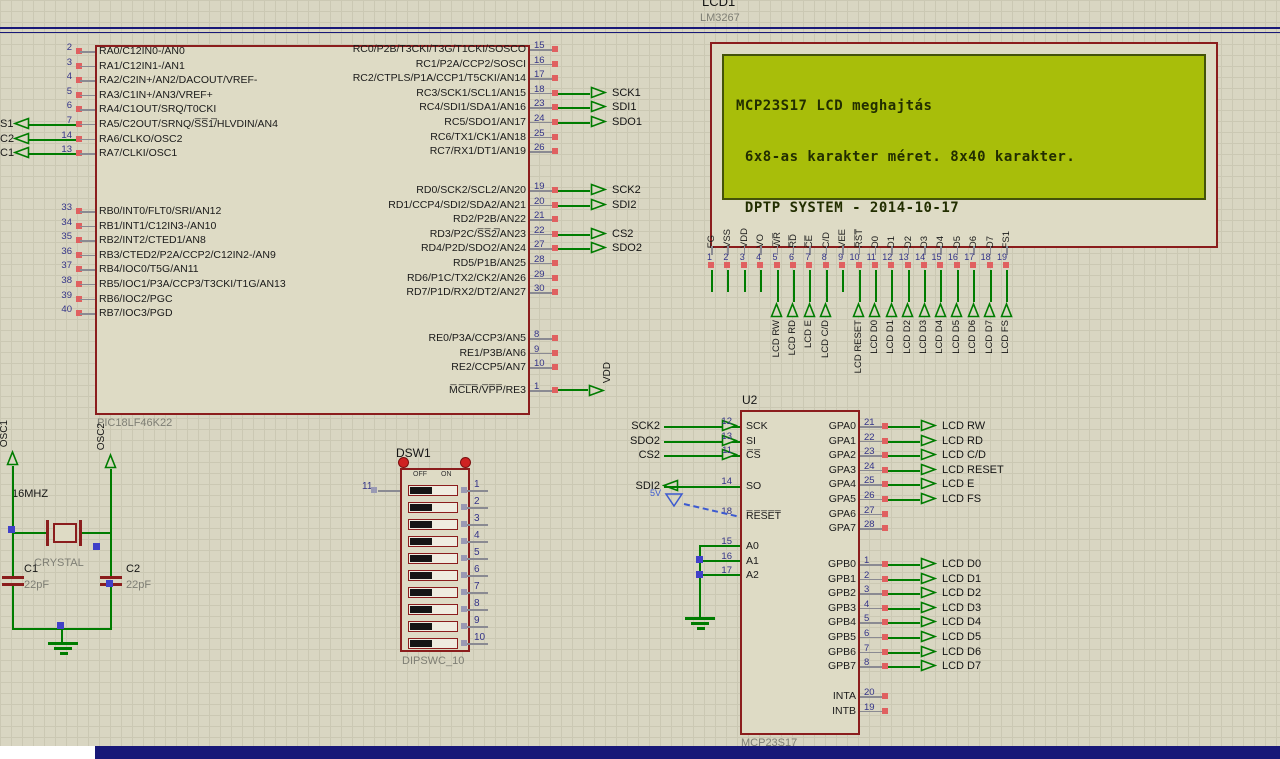  I want to click on pin-number: 20, so click(539, 201).